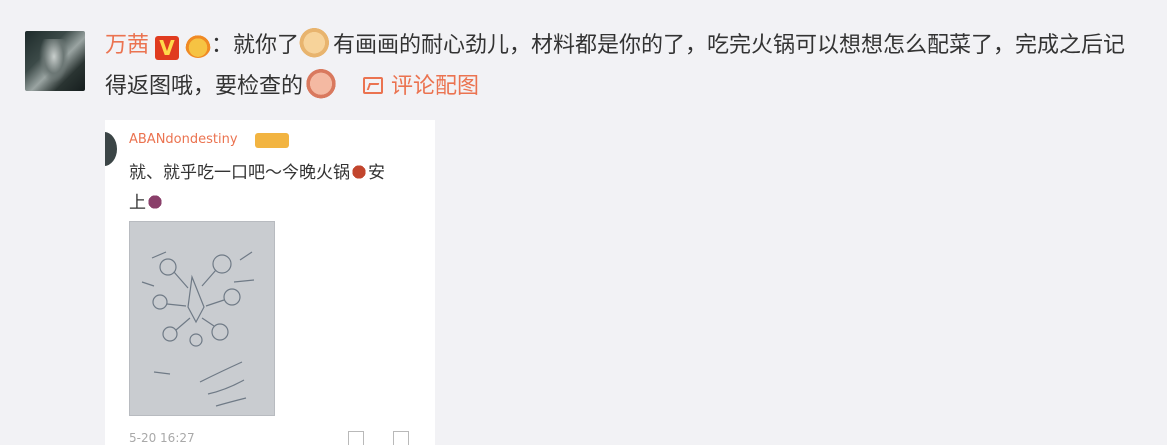  What do you see at coordinates (155, 202) in the screenshot?
I see `girl-emoji-icon` at bounding box center [155, 202].